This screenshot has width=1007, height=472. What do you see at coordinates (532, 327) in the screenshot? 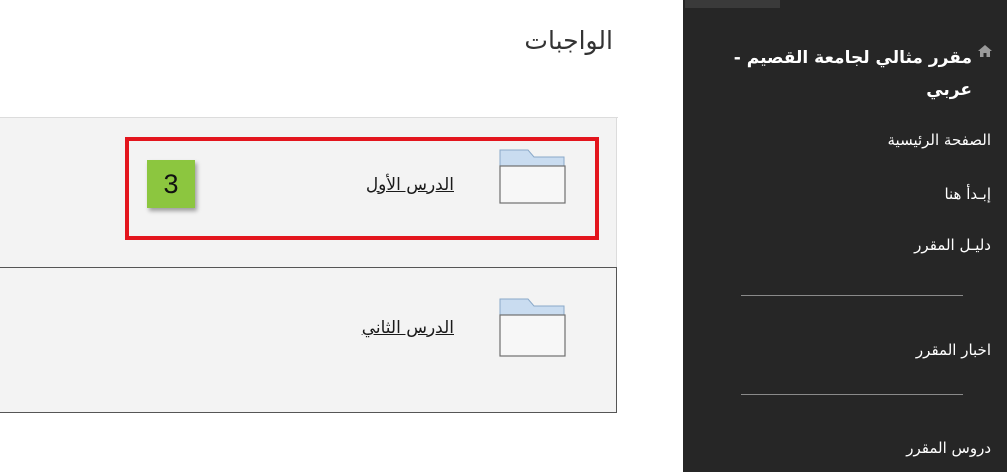
I see `folder-icon` at bounding box center [532, 327].